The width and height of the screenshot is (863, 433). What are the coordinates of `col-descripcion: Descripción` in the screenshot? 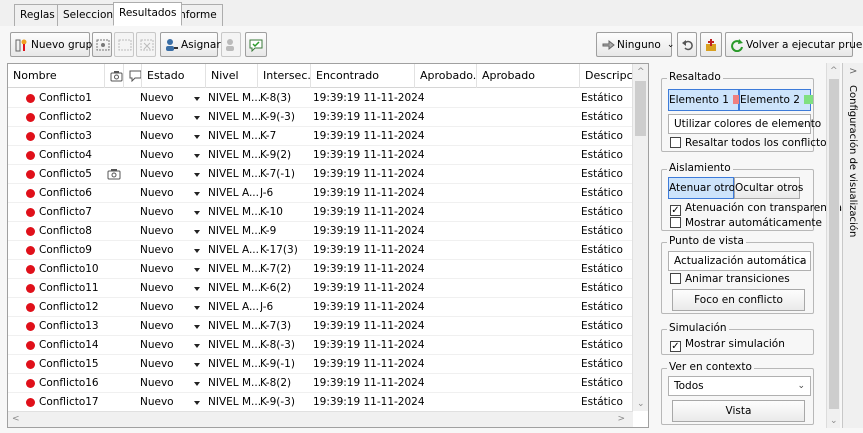 It's located at (606, 76).